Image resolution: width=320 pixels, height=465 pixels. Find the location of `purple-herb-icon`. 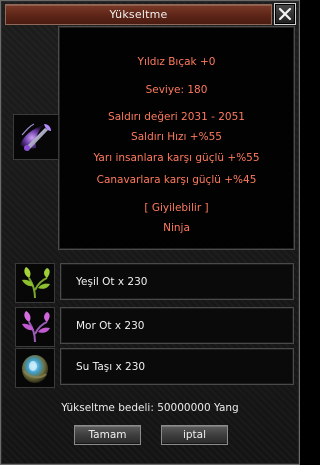

purple-herb-icon is located at coordinates (35, 327).